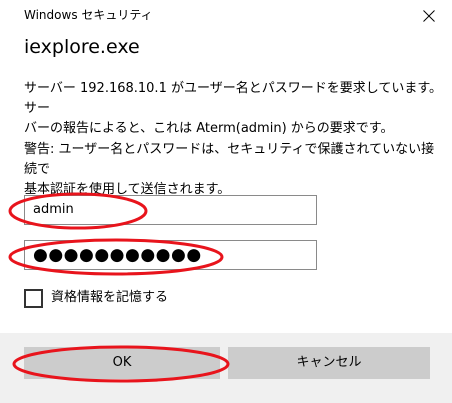 The width and height of the screenshot is (452, 403). Describe the element at coordinates (170, 210) in the screenshot. I see `username-field: admin` at that location.